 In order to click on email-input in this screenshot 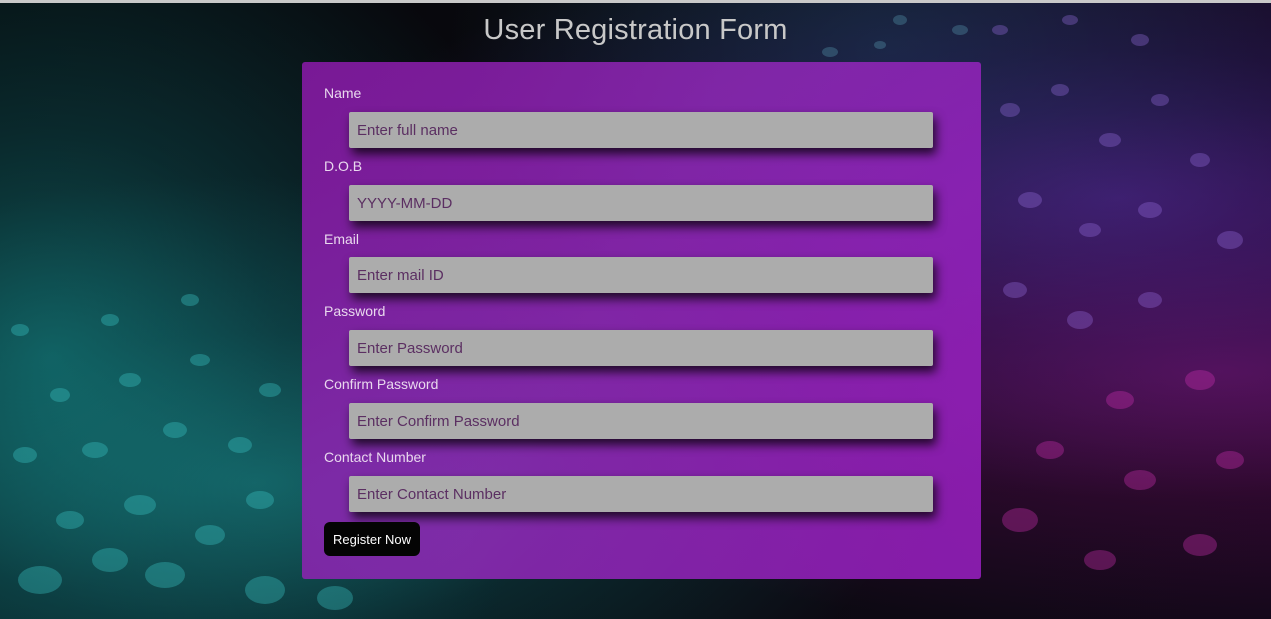, I will do `click(641, 275)`.